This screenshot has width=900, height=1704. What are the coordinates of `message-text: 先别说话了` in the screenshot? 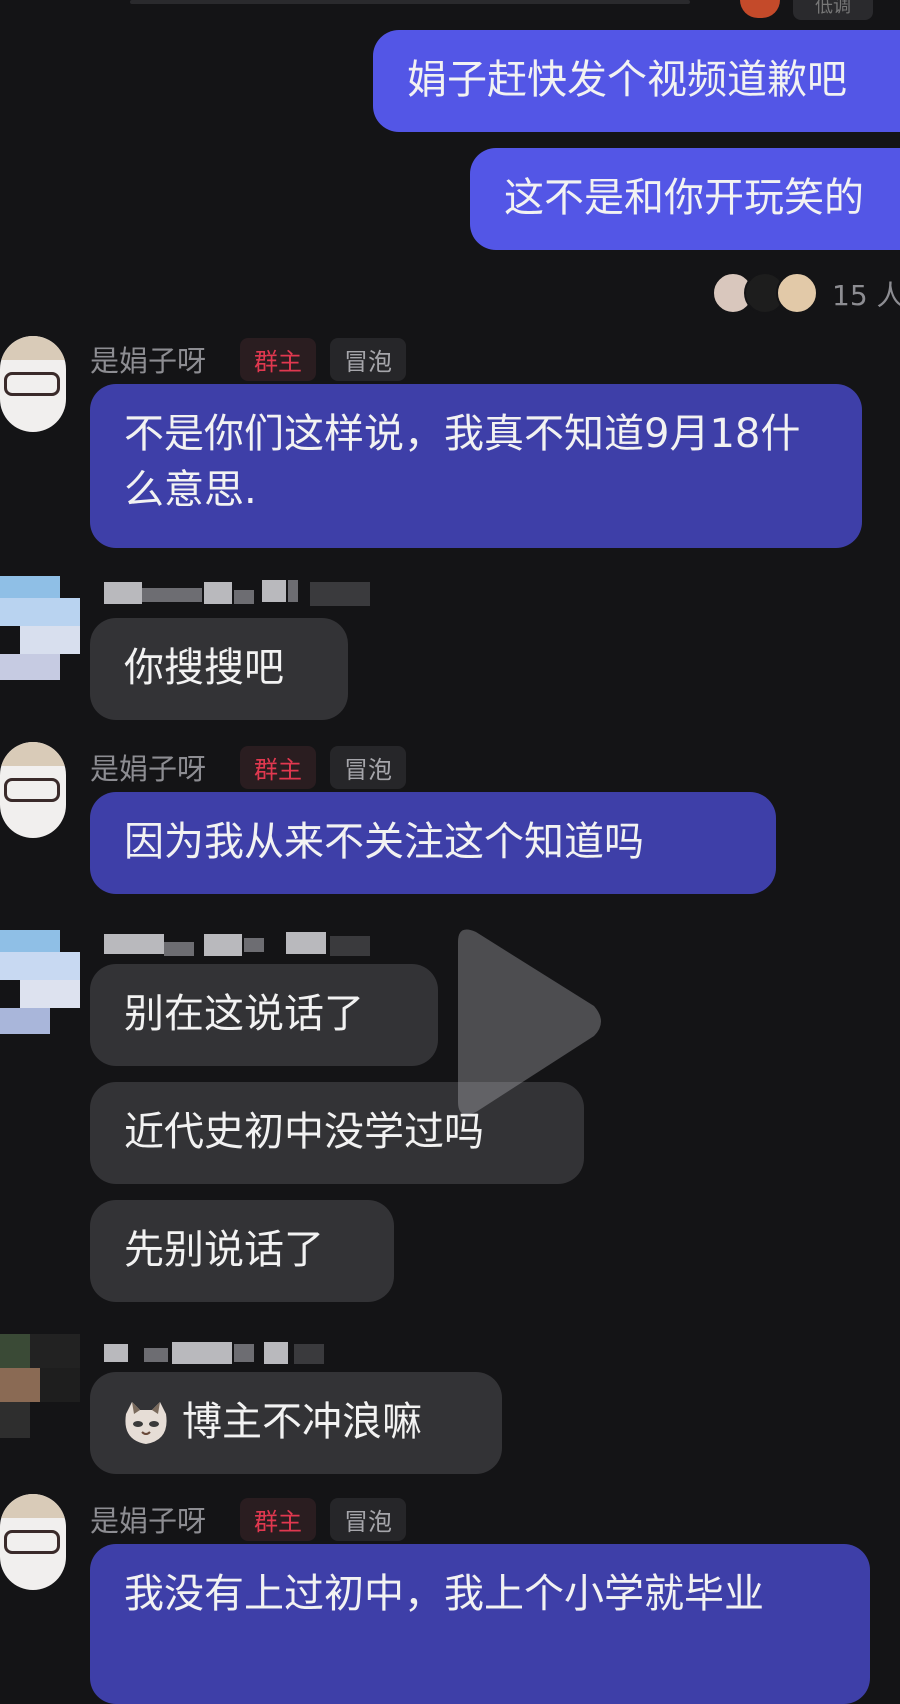 It's located at (224, 1250).